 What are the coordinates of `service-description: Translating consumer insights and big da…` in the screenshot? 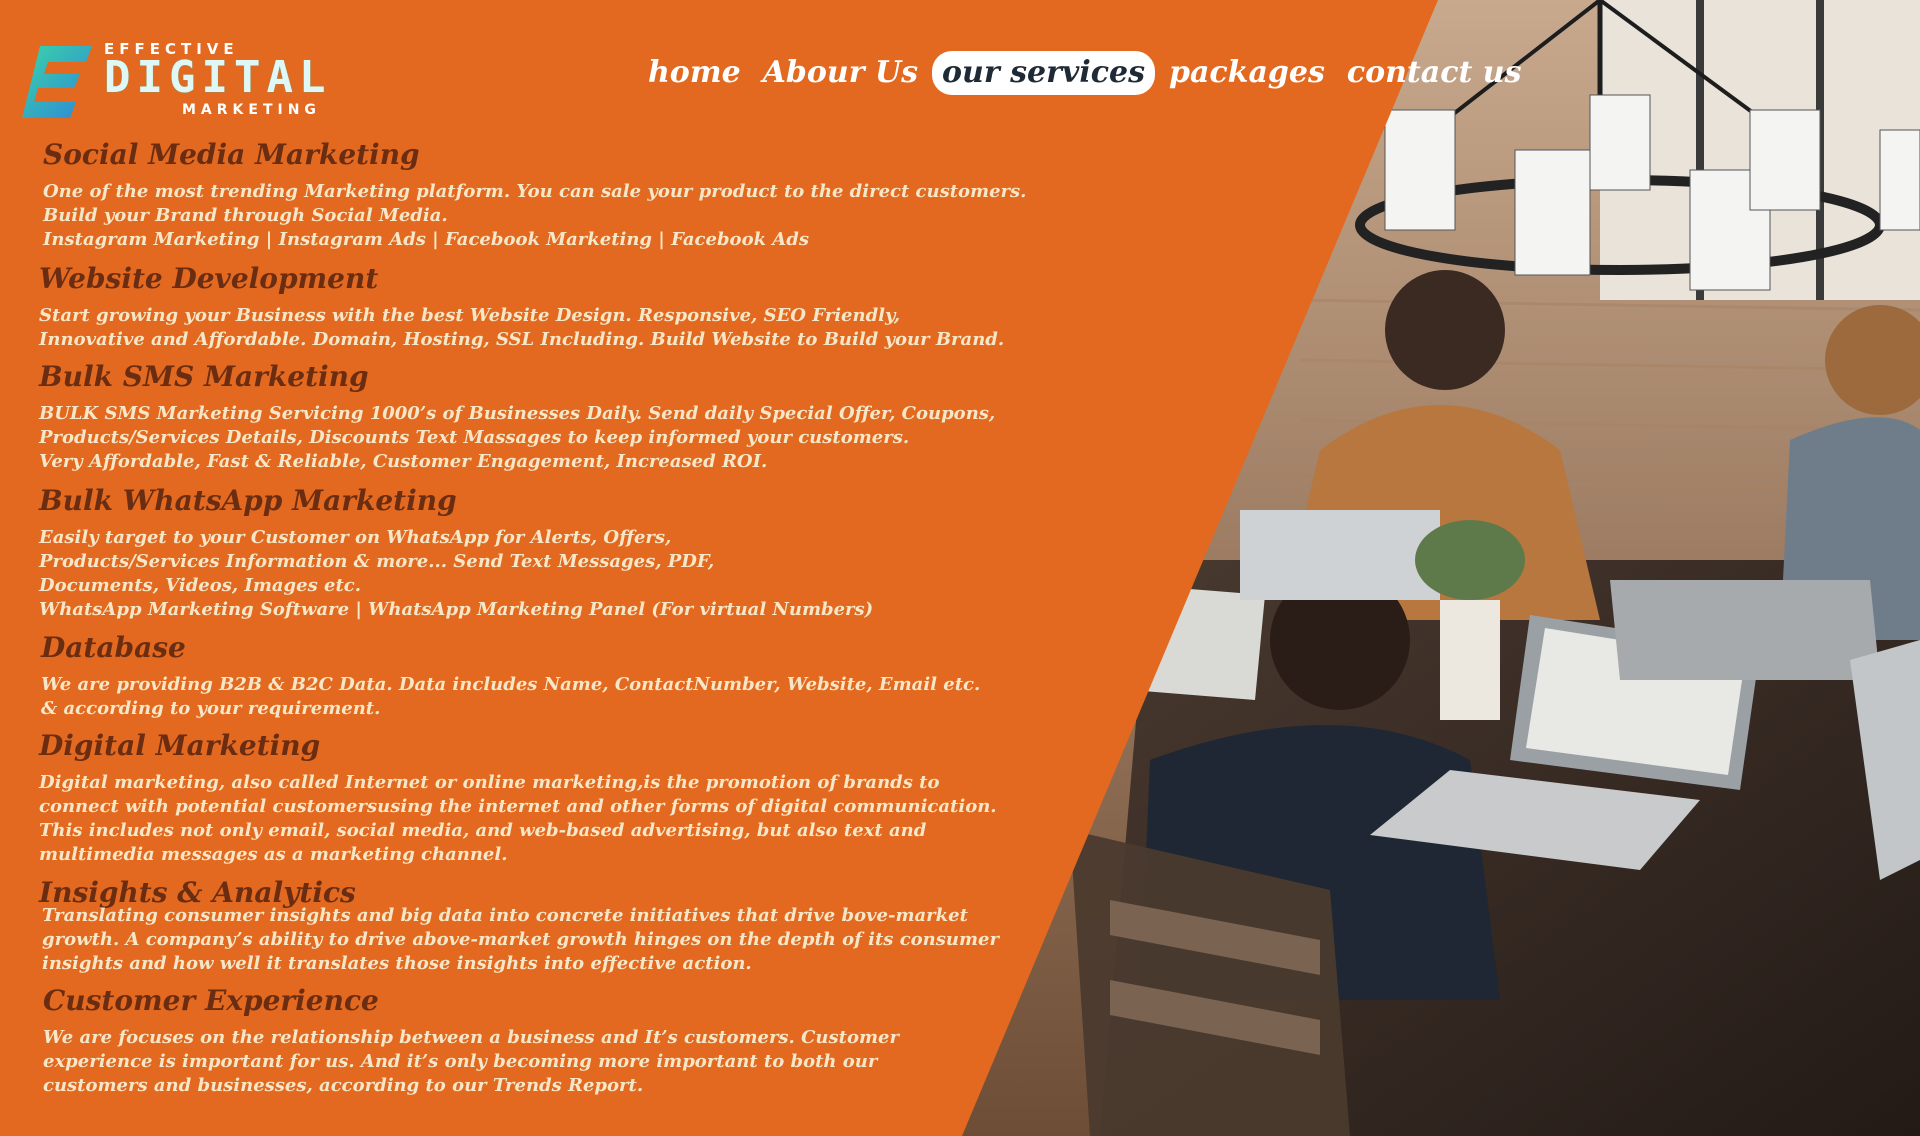 It's located at (520, 939).